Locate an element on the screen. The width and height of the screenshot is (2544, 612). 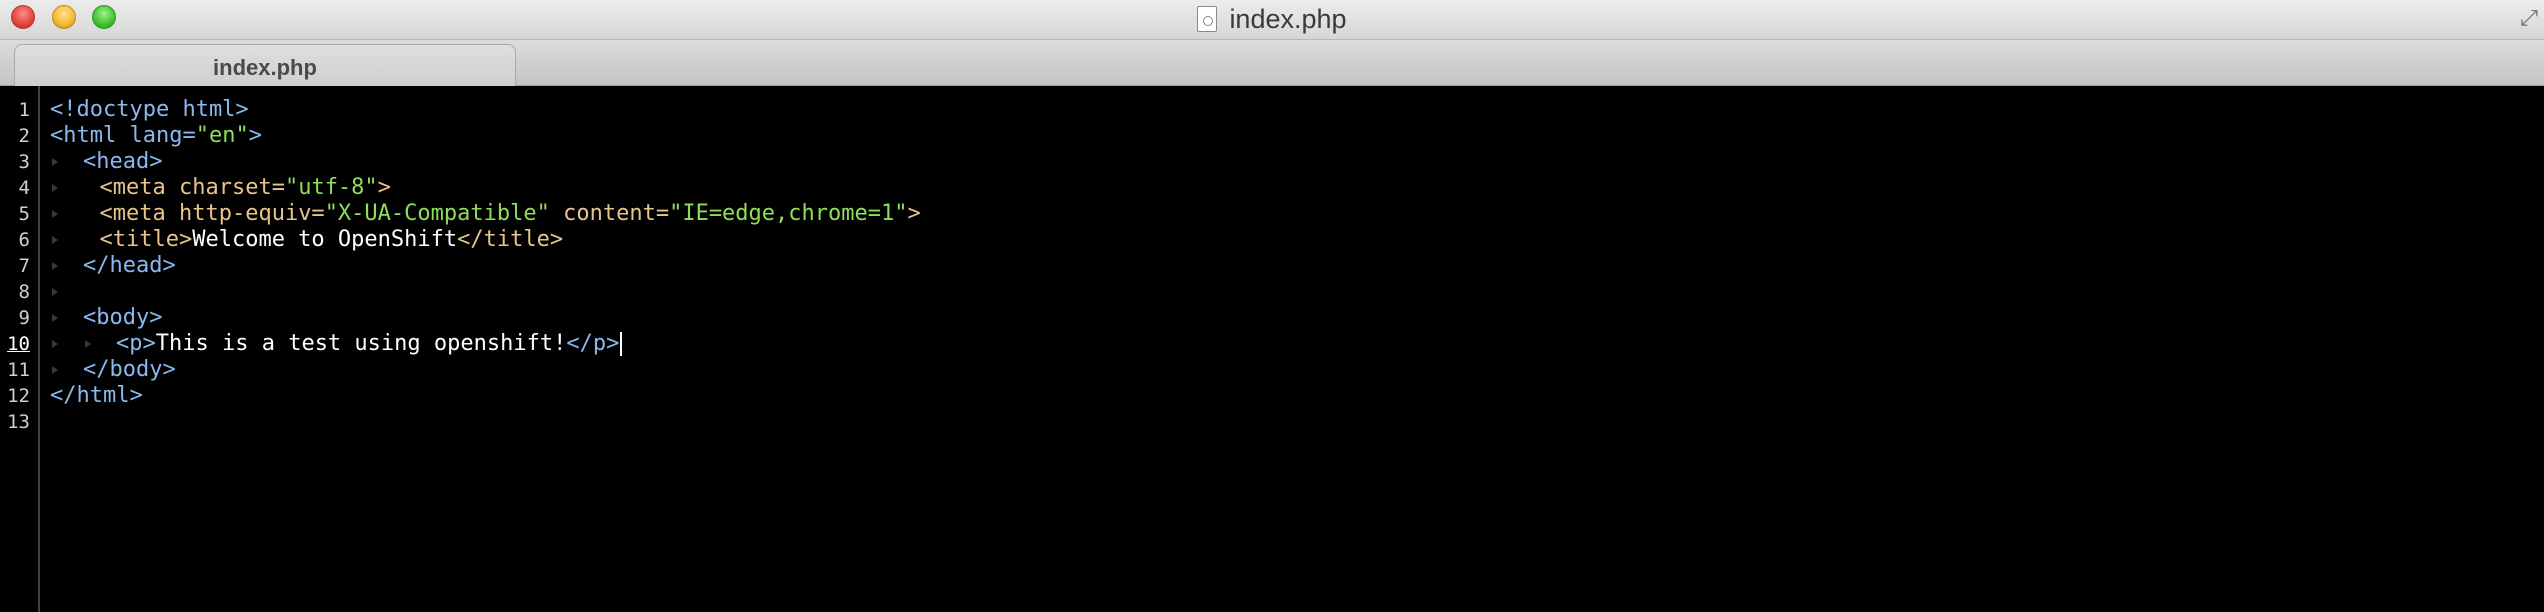
line-number: 6 is located at coordinates (24, 240).